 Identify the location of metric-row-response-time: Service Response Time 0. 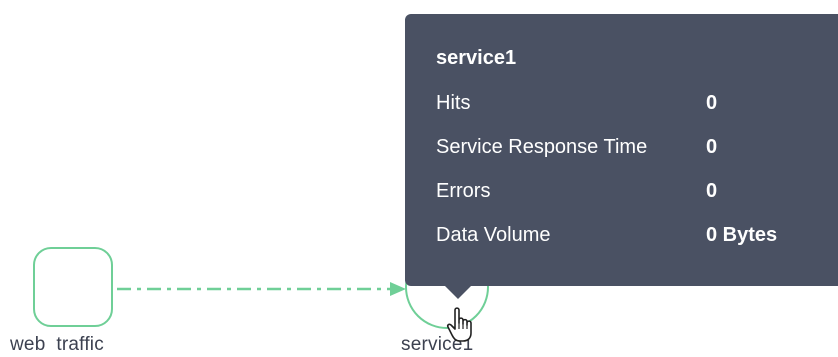
(637, 154).